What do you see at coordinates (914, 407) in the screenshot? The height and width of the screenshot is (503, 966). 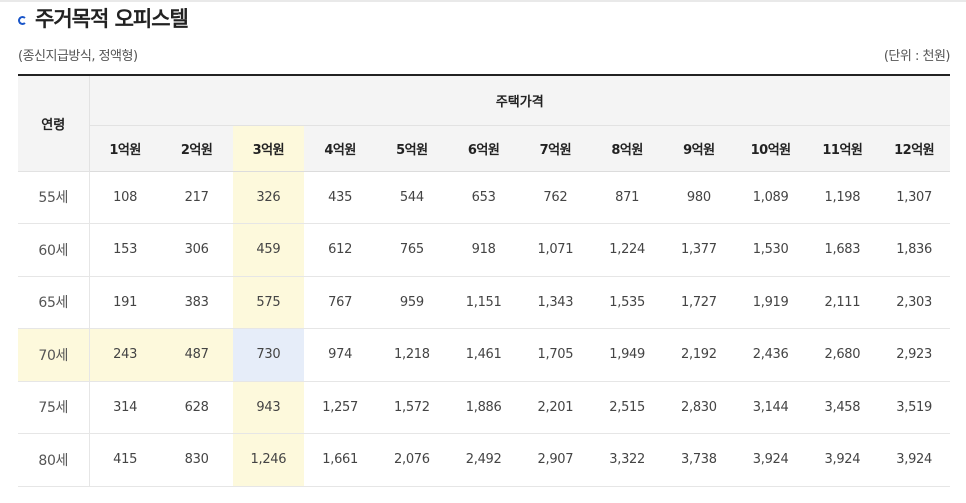 I see `value-cell: 3,519` at bounding box center [914, 407].